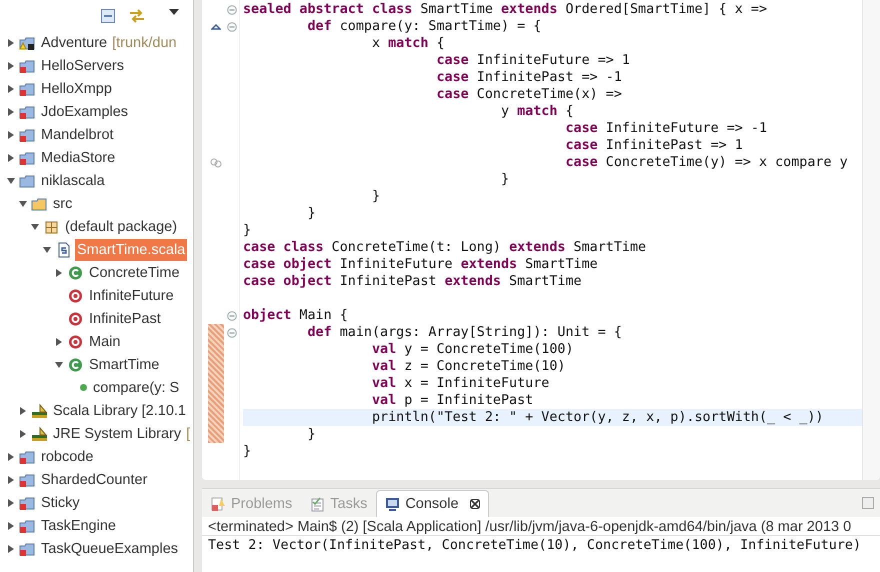 Image resolution: width=880 pixels, height=572 pixels. Describe the element at coordinates (119, 411) in the screenshot. I see `tree-item: Scala Library [2.10.1` at that location.